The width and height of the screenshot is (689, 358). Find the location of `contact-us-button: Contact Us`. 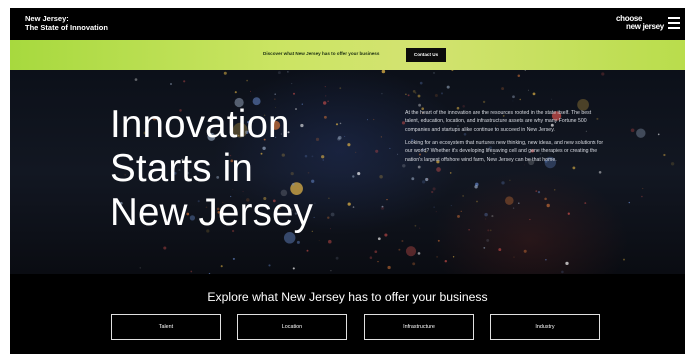

contact-us-button: Contact Us is located at coordinates (426, 55).